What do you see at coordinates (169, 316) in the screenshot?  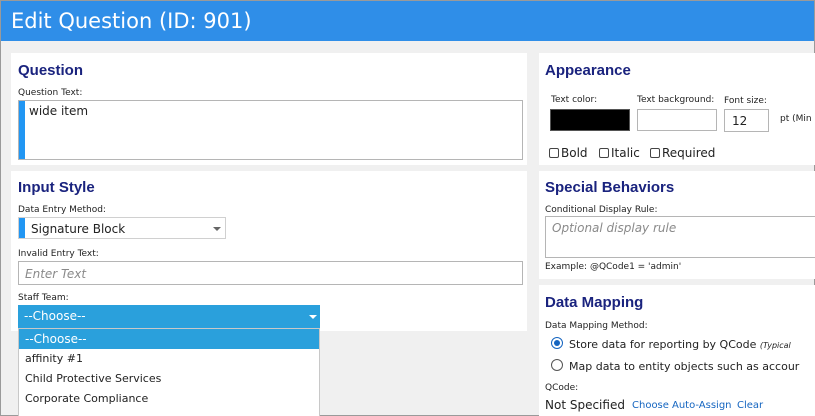 I see `staff-team-select: --Choose--` at bounding box center [169, 316].